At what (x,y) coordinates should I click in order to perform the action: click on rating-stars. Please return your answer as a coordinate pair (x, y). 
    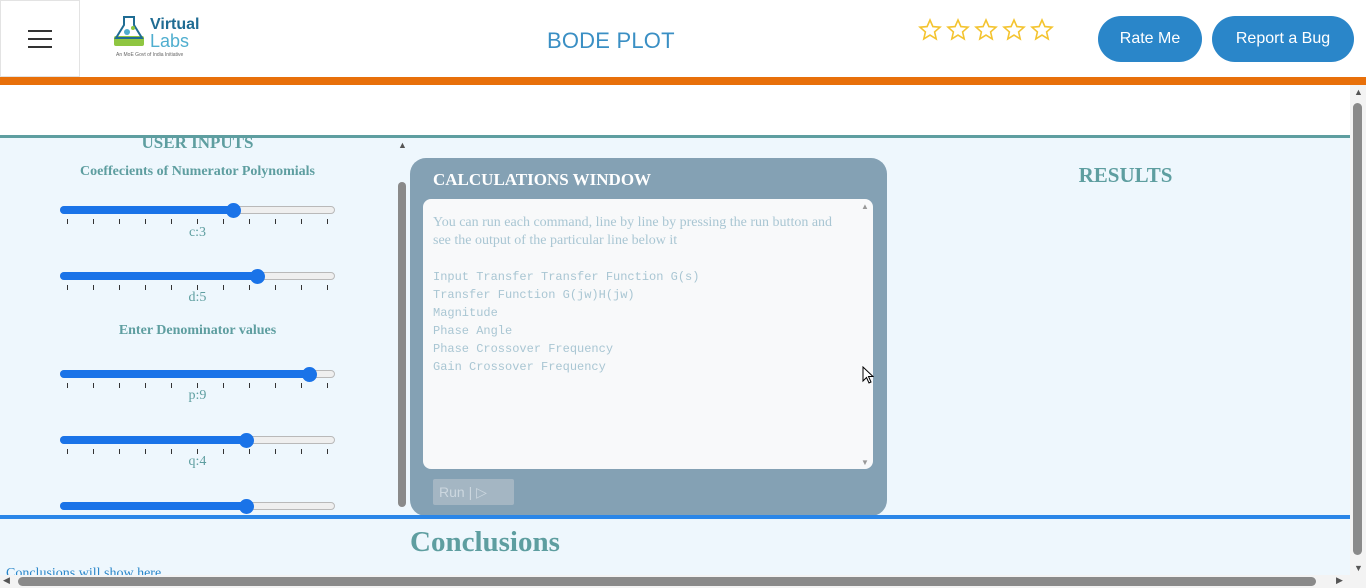
    Looking at the image, I should click on (986, 30).